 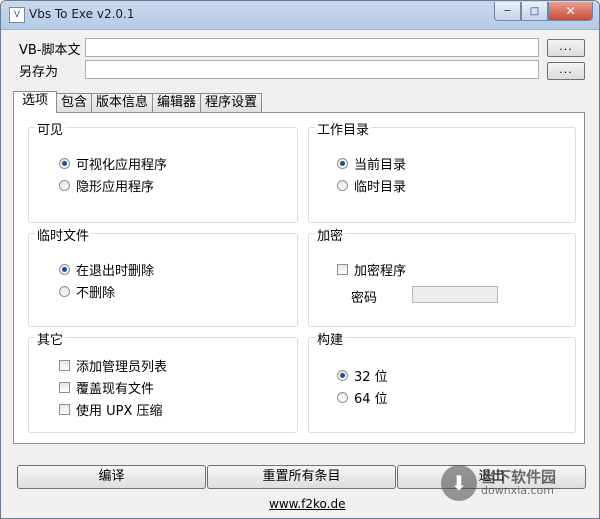 I want to click on radio-label: 可视化应用程序, so click(x=122, y=165).